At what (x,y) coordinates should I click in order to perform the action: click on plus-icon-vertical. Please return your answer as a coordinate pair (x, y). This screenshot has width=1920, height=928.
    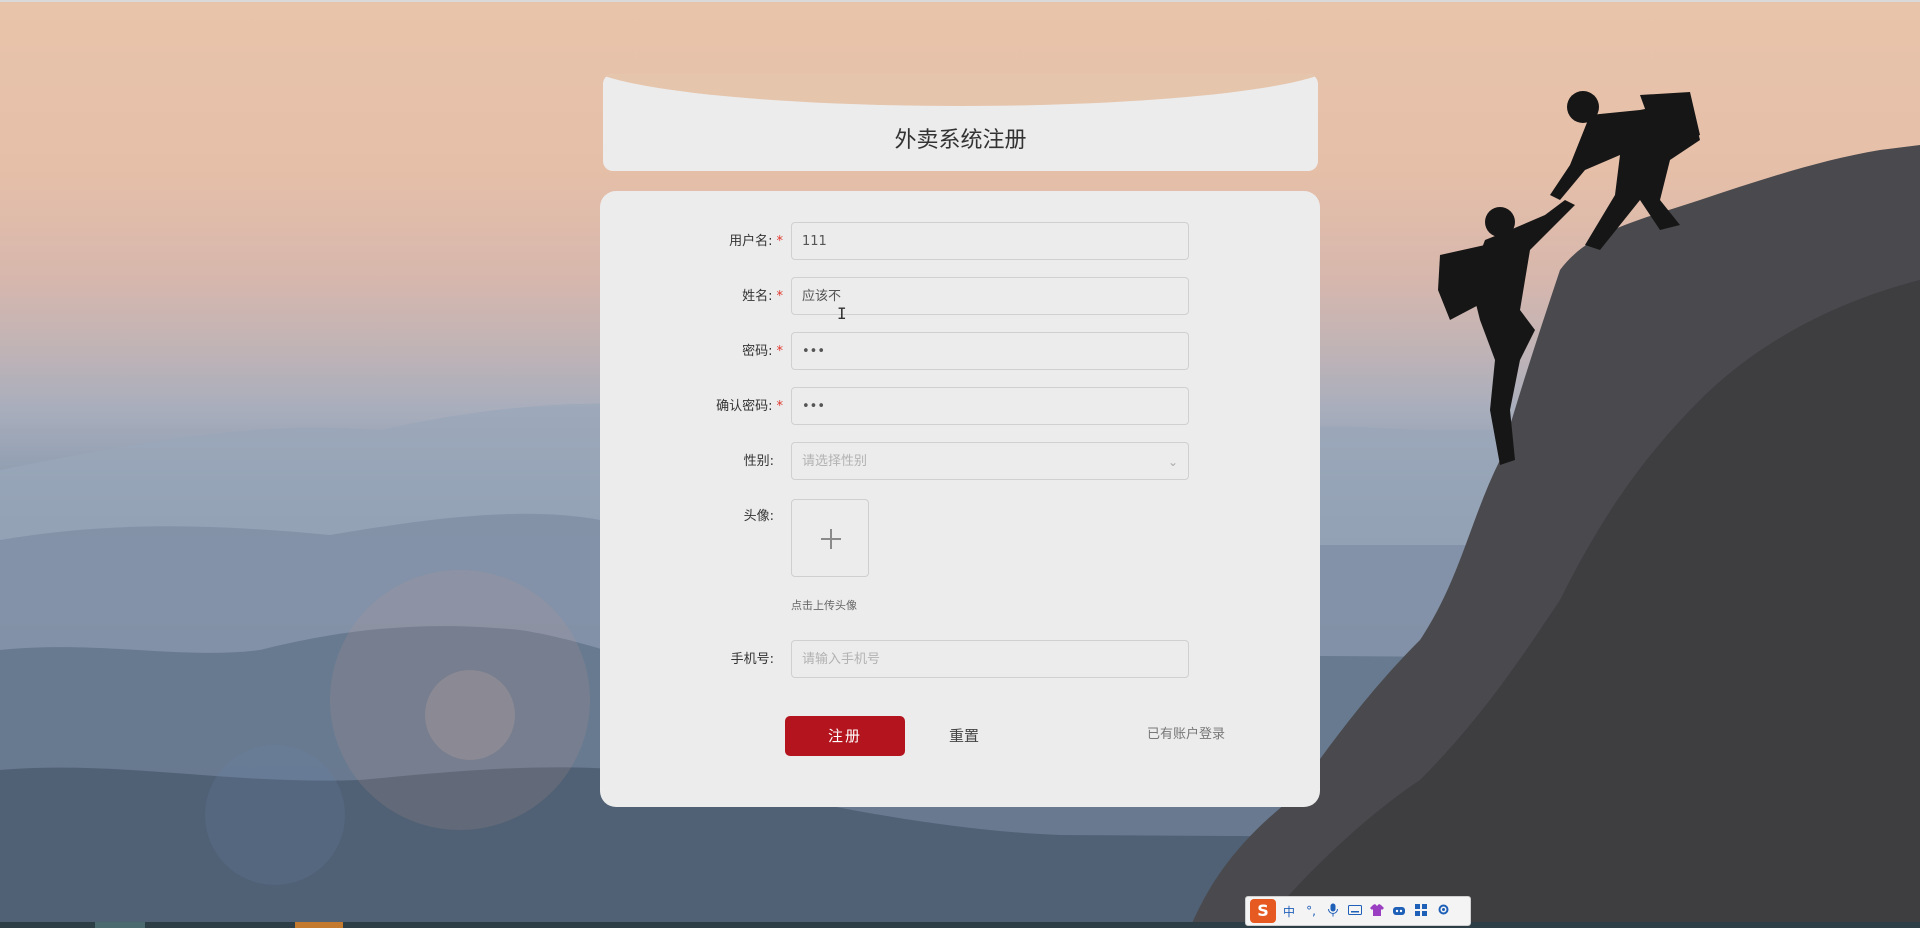
    Looking at the image, I should click on (831, 539).